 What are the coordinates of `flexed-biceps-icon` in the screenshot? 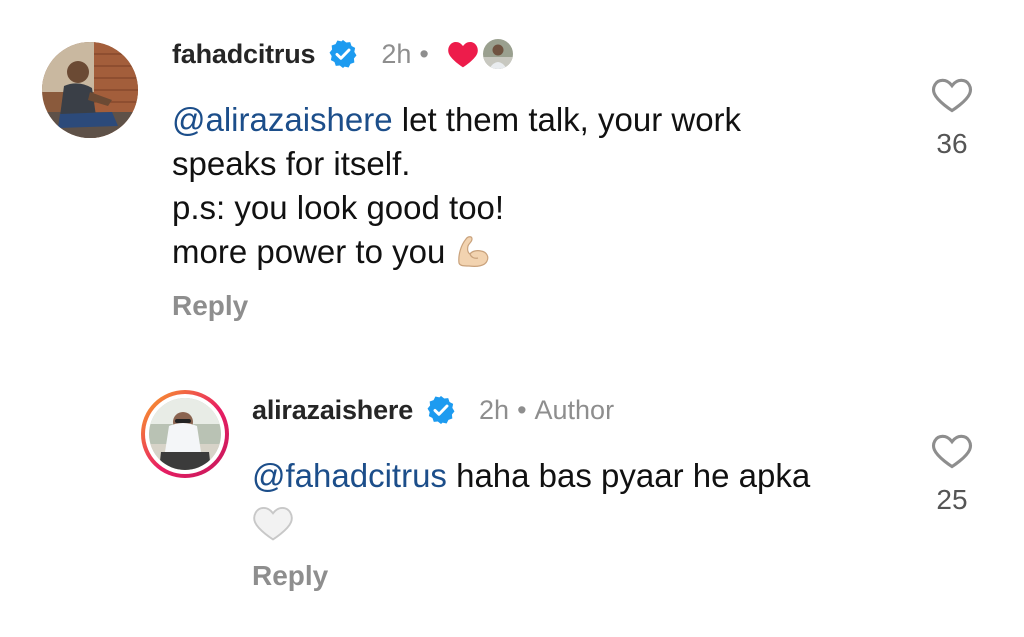 It's located at (473, 251).